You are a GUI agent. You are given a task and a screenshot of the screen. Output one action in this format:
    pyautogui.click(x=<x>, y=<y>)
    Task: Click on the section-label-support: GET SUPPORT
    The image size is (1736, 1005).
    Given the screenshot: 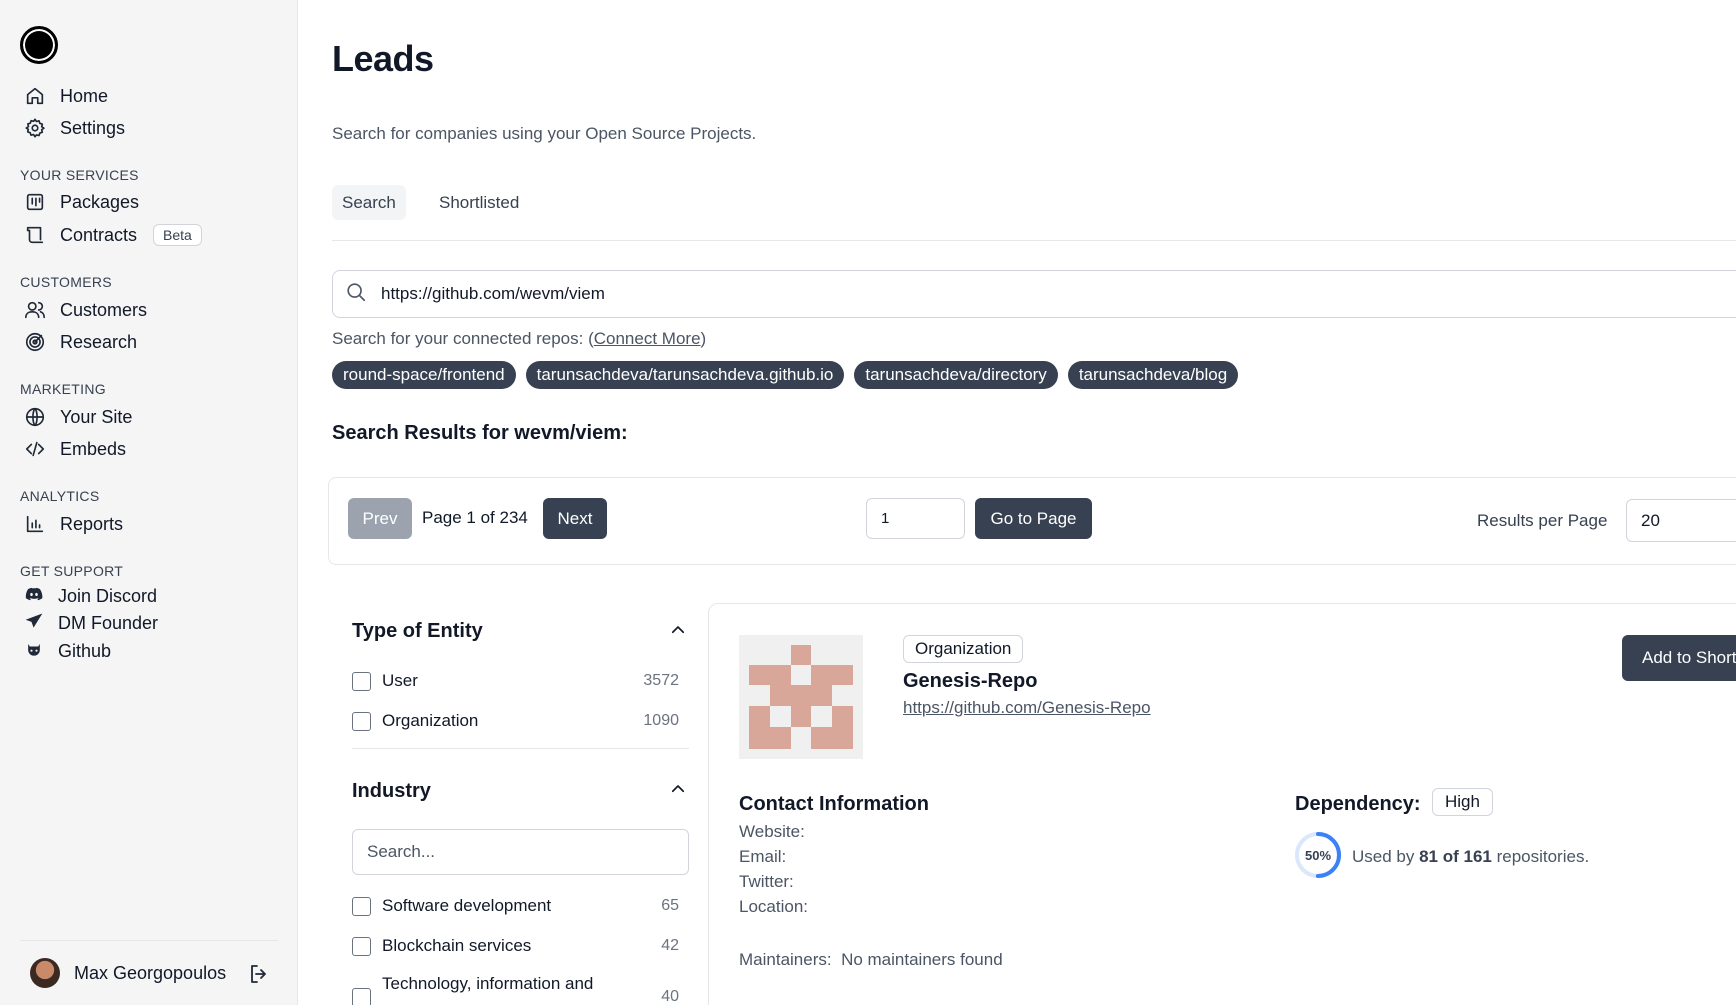 What is the action you would take?
    pyautogui.click(x=72, y=571)
    